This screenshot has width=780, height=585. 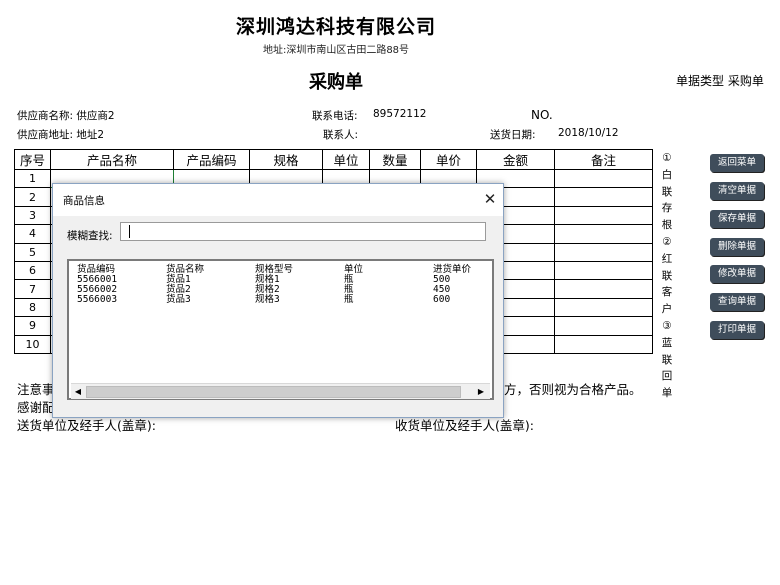 What do you see at coordinates (667, 376) in the screenshot?
I see `note-char: 回` at bounding box center [667, 376].